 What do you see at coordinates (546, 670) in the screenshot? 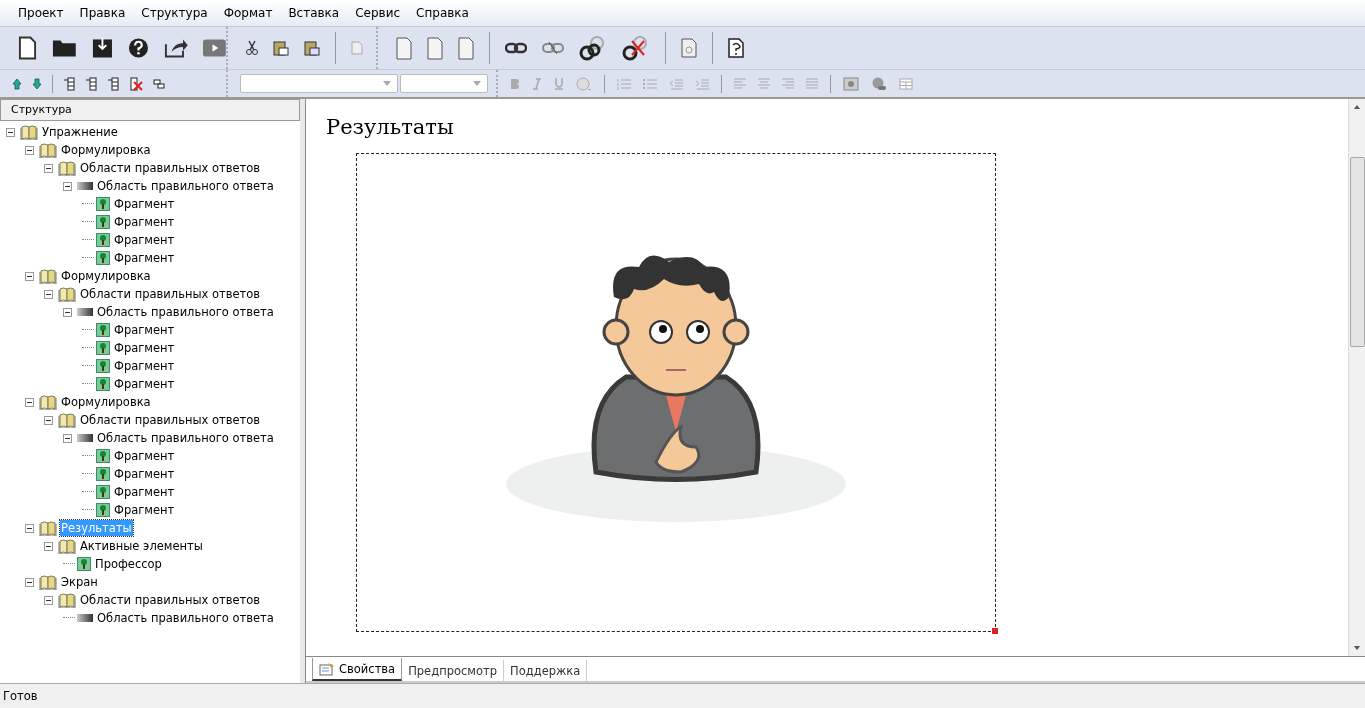
I see `tab: Поддержка` at bounding box center [546, 670].